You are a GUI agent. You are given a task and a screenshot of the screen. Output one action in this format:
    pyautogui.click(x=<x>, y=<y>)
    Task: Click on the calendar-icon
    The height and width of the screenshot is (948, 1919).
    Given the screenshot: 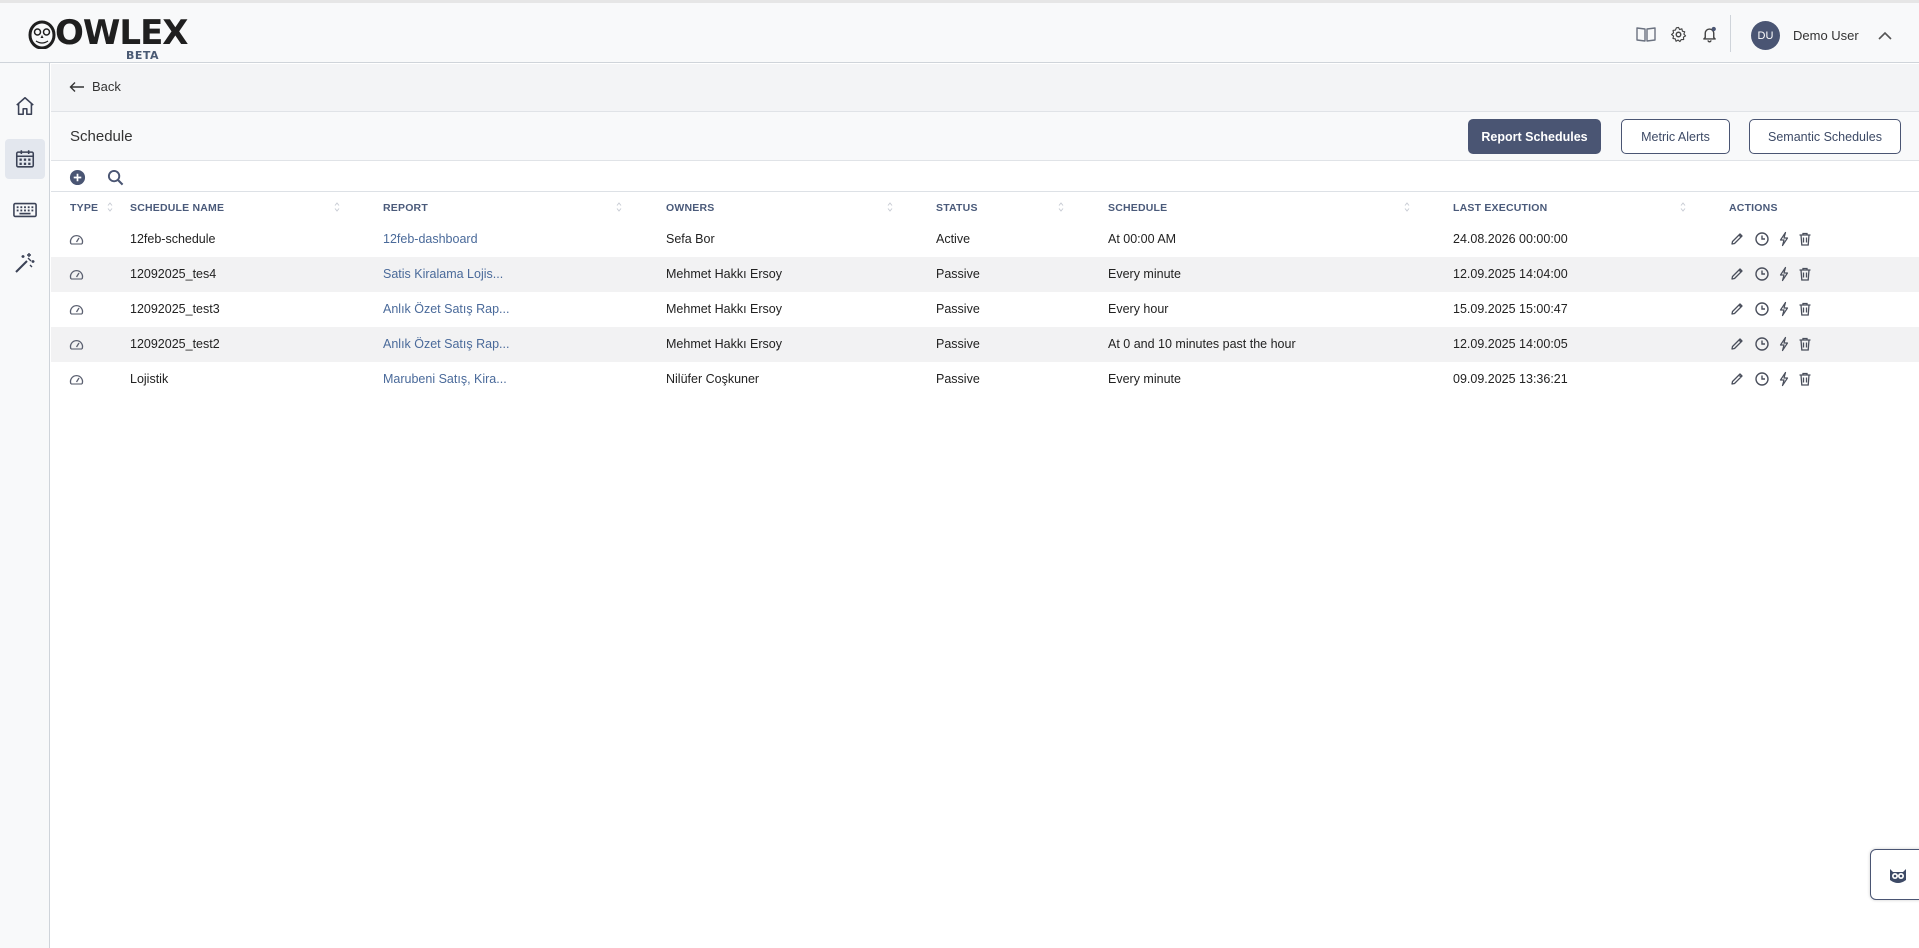 What is the action you would take?
    pyautogui.click(x=25, y=159)
    